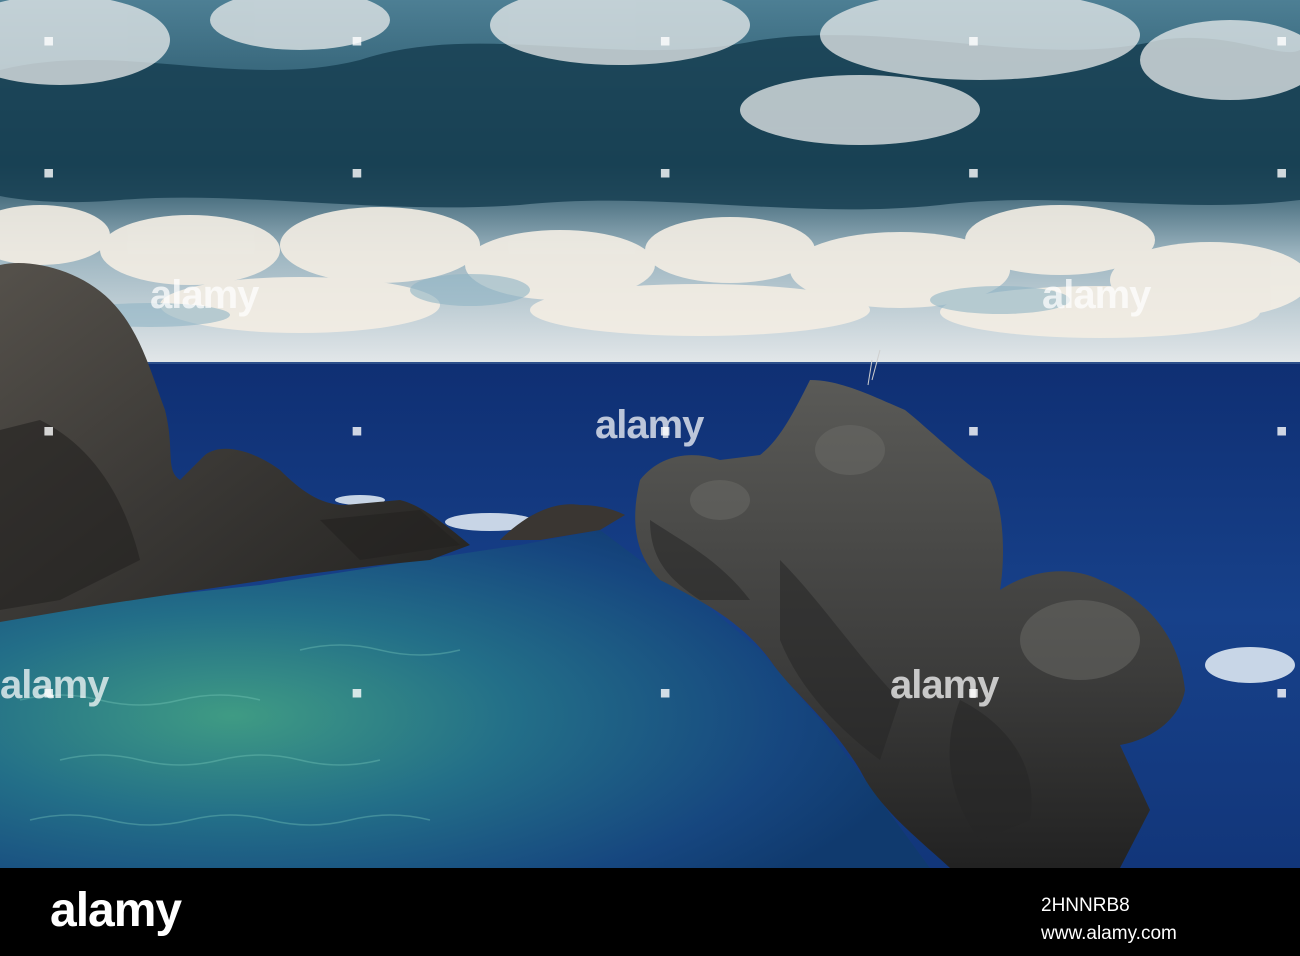 This screenshot has height=956, width=1300. I want to click on image-id: 2HNNRB8, so click(1085, 905).